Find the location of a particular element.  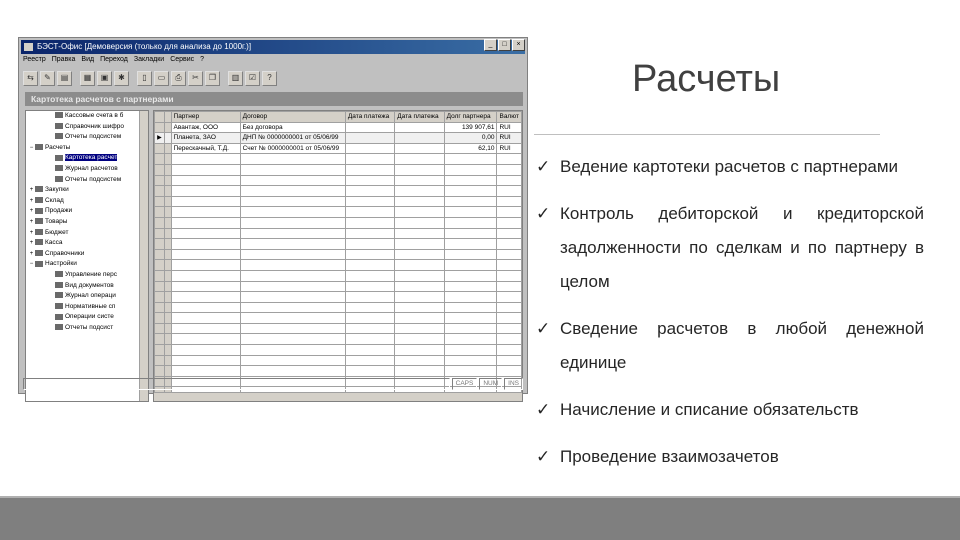

current-row-icon: ▶ is located at coordinates (159, 138).